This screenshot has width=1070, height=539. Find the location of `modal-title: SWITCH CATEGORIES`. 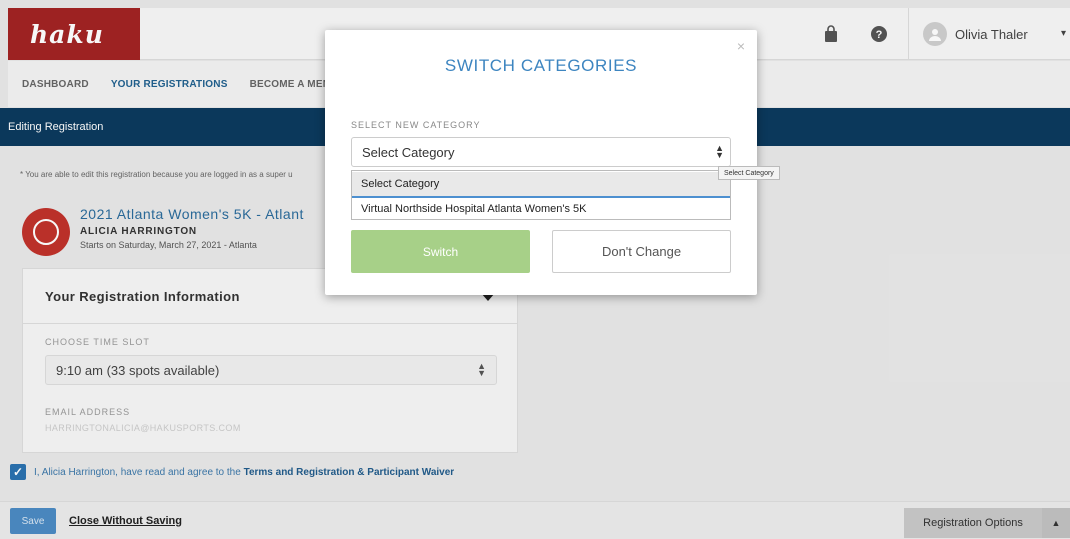

modal-title: SWITCH CATEGORIES is located at coordinates (541, 65).